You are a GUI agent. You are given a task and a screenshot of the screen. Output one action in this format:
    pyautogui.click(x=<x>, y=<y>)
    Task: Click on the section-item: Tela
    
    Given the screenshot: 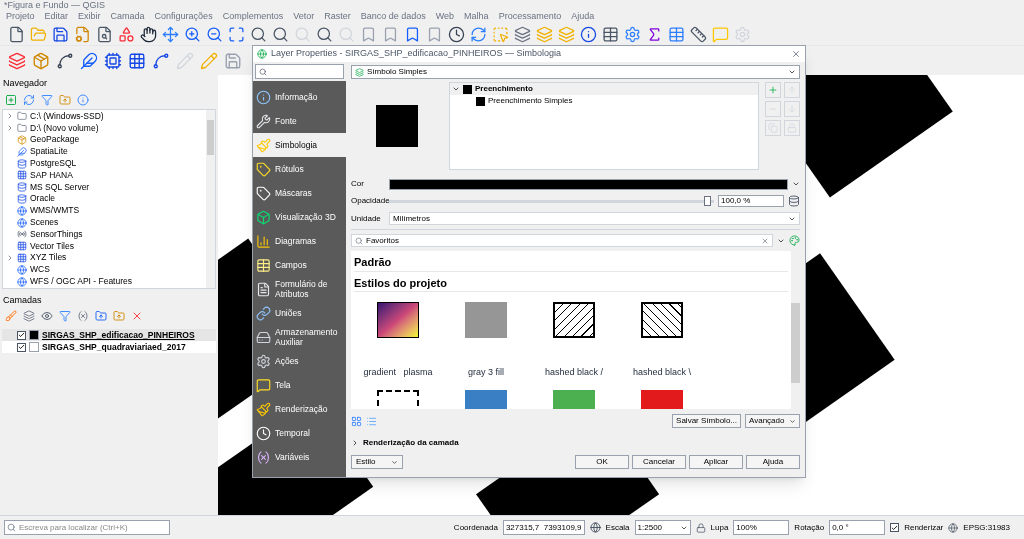 What is the action you would take?
    pyautogui.click(x=299, y=385)
    